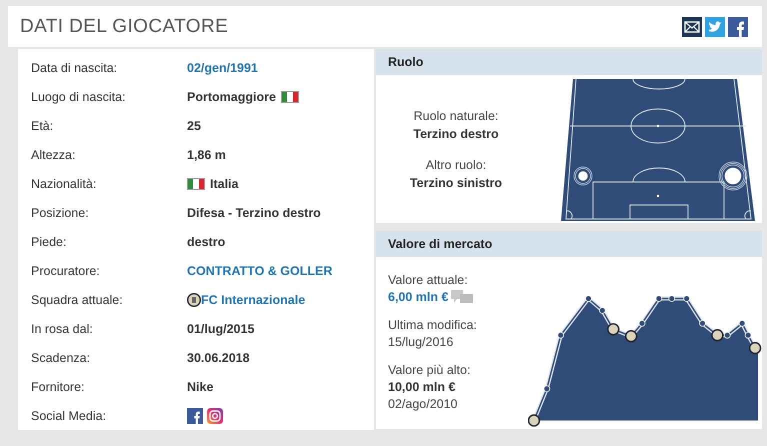  I want to click on detail-value: destro, so click(206, 241).